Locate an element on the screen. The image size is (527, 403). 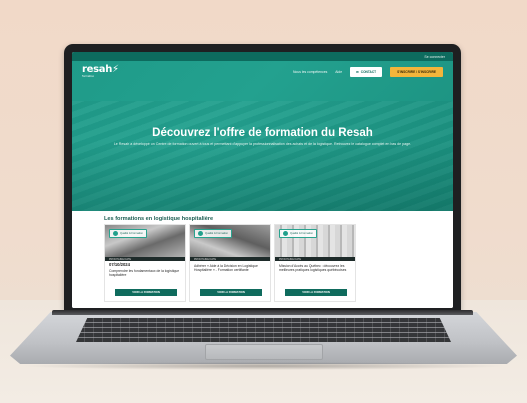
trackpad is located at coordinates (264, 352).